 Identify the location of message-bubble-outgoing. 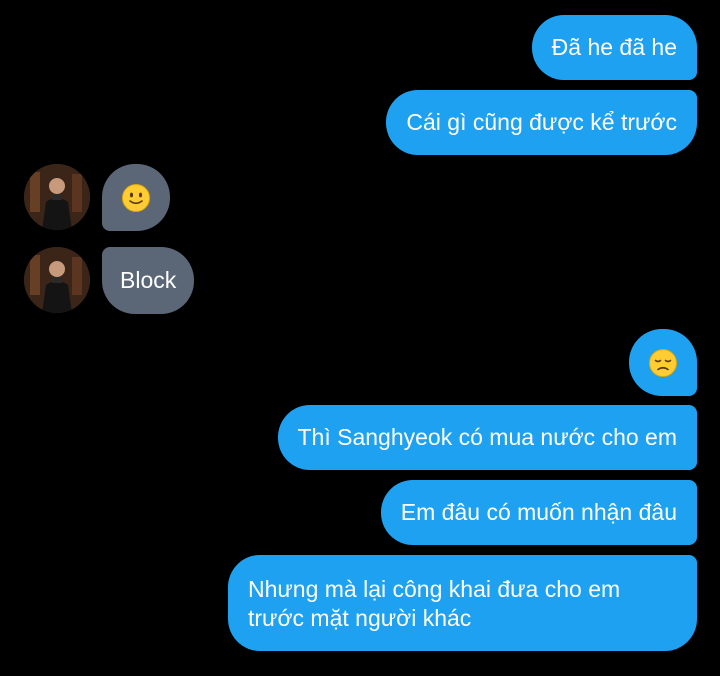
(663, 362).